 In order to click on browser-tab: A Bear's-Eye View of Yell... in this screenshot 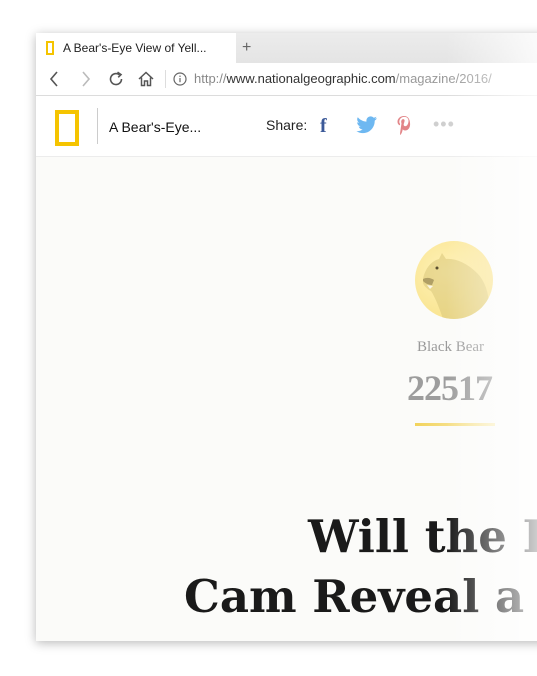, I will do `click(136, 48)`.